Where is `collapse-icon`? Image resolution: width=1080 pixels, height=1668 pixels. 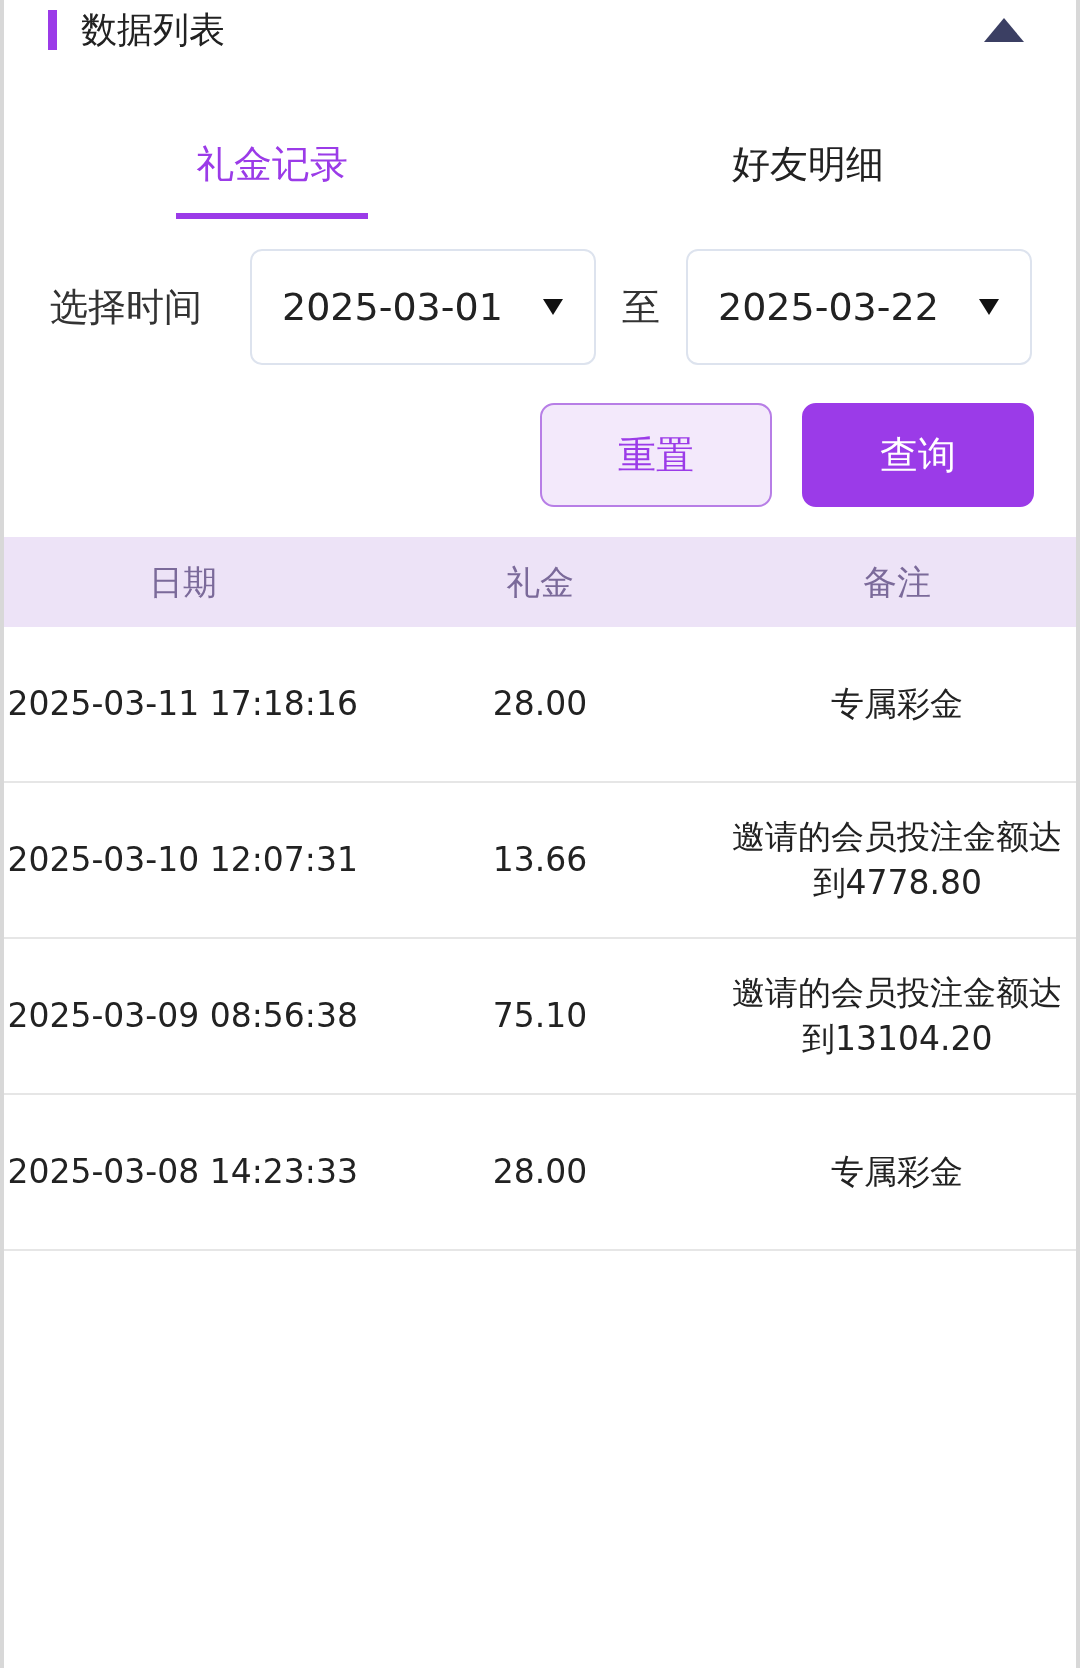 collapse-icon is located at coordinates (1004, 30).